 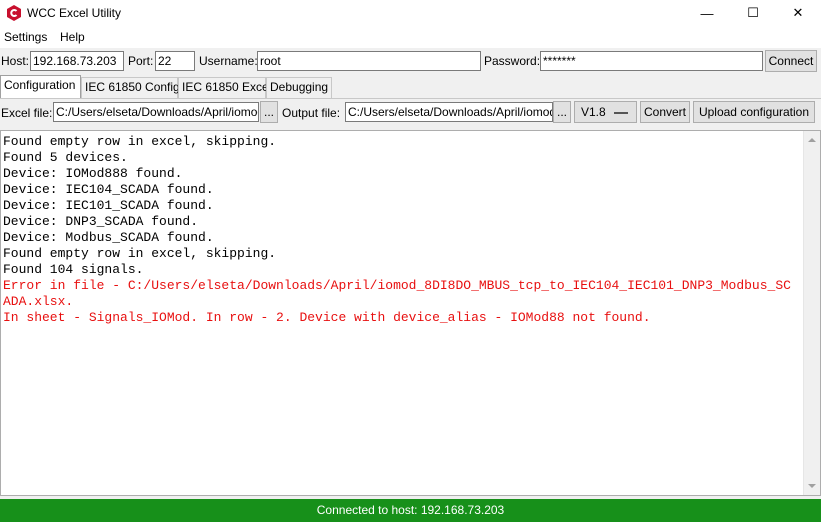 What do you see at coordinates (65, 157) in the screenshot?
I see `log-line: Found 5 devices.` at bounding box center [65, 157].